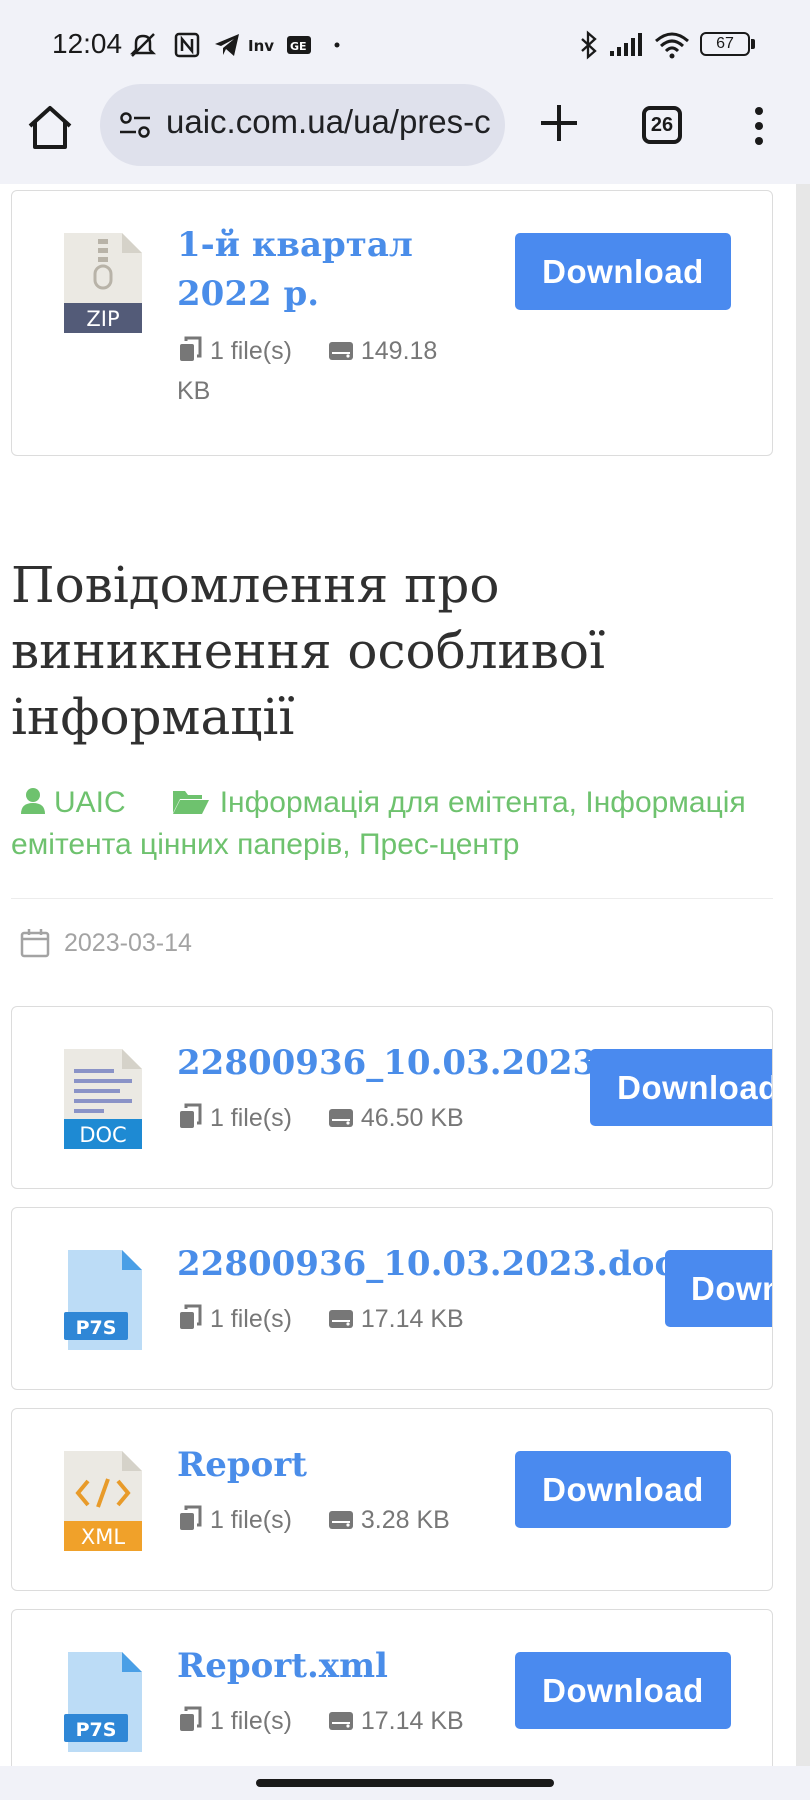  What do you see at coordinates (392, 1499) in the screenshot?
I see `file-card: XML Report 1 file(s) 3.28 KB Download` at bounding box center [392, 1499].